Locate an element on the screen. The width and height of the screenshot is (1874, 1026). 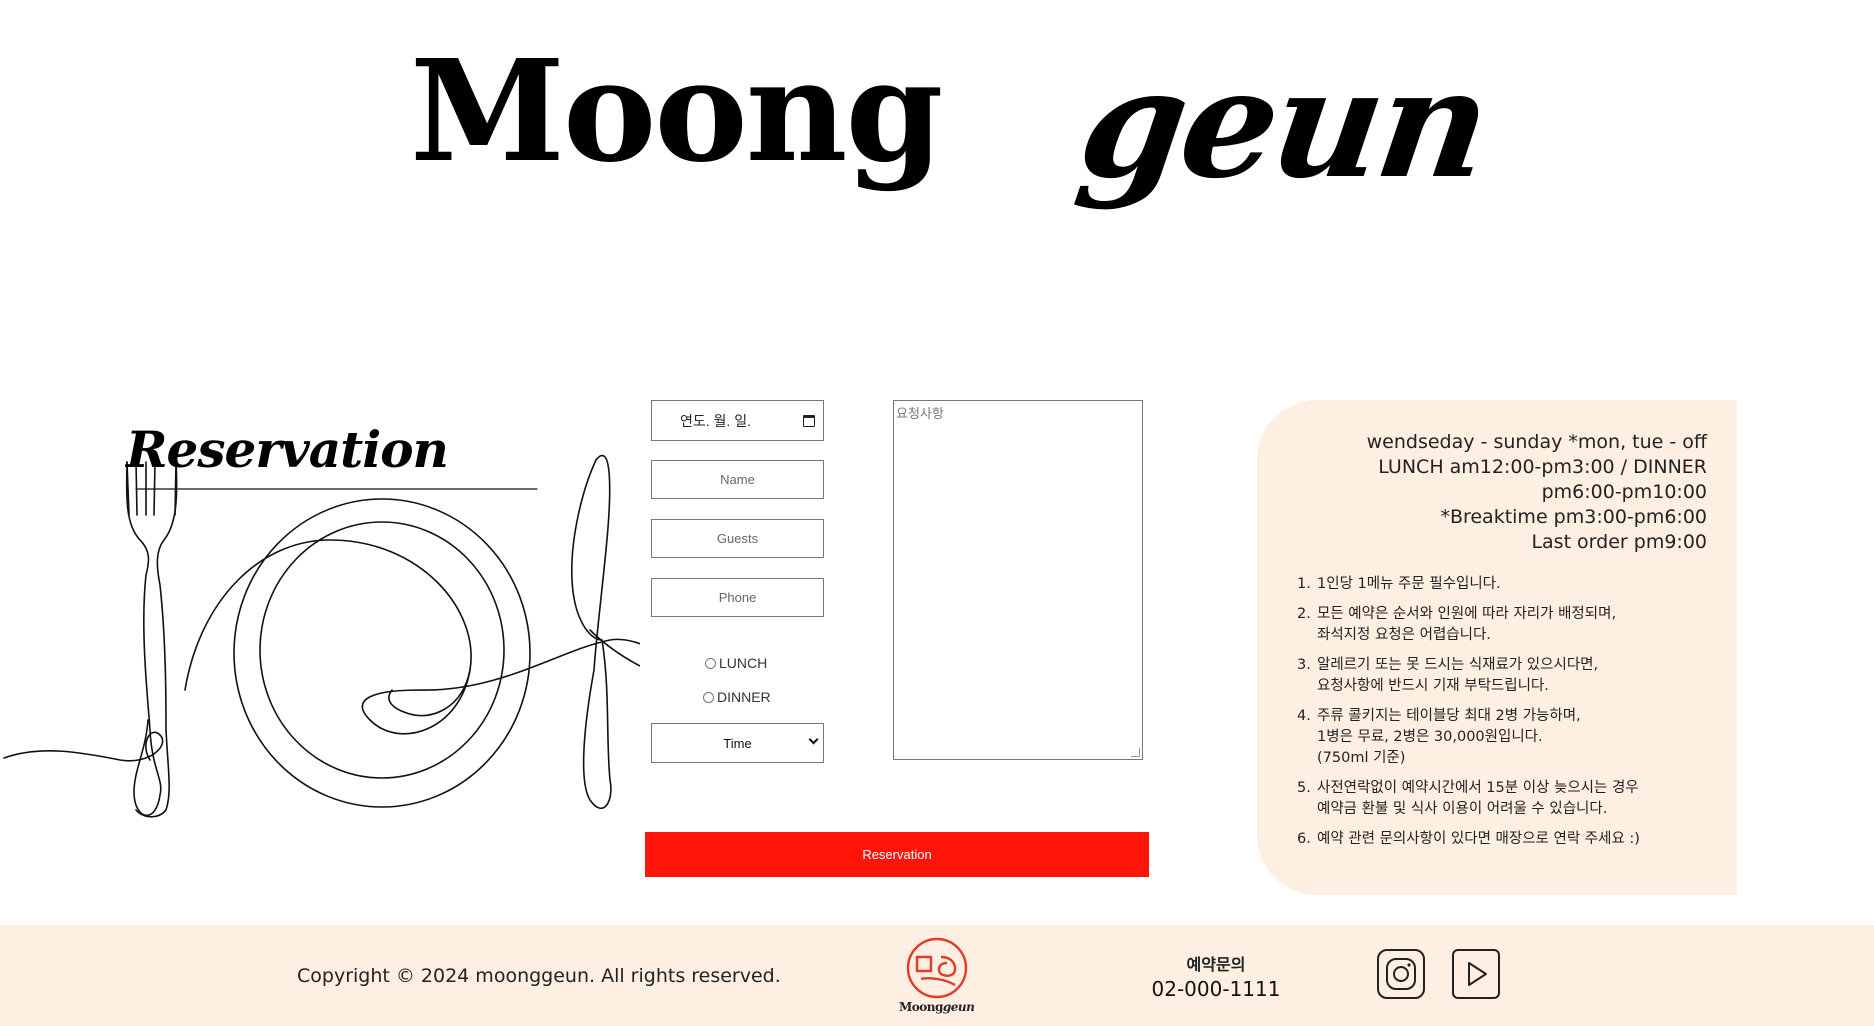
rule-text: 예약금 환불 및 식사 이용이 어려울 수 있습니다. is located at coordinates (1462, 809).